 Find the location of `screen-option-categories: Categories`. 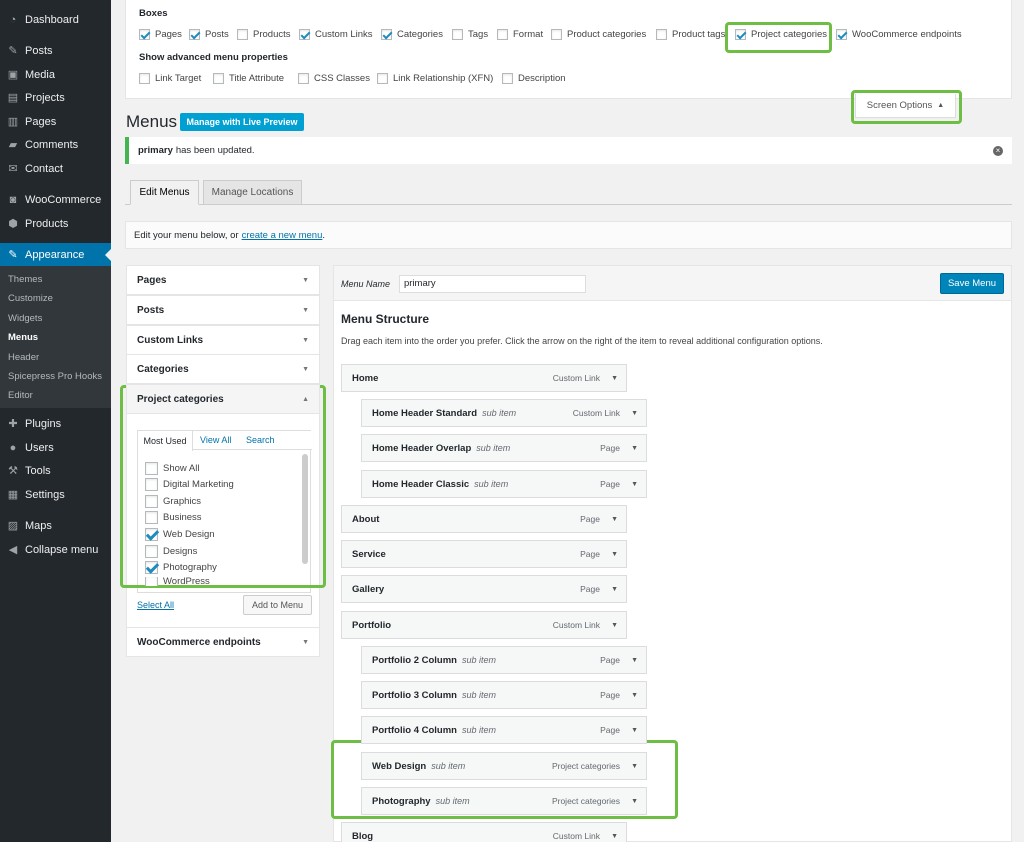

screen-option-categories: Categories is located at coordinates (412, 34).